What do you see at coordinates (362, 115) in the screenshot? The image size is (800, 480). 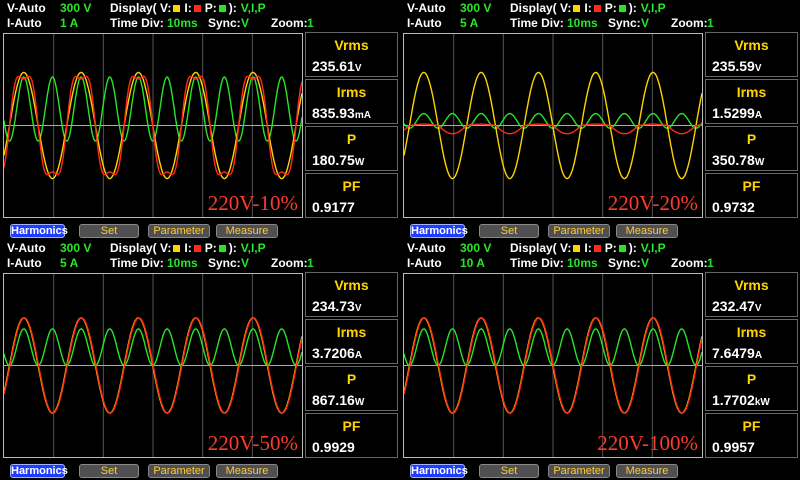 I see `measurement-unit: mA` at bounding box center [362, 115].